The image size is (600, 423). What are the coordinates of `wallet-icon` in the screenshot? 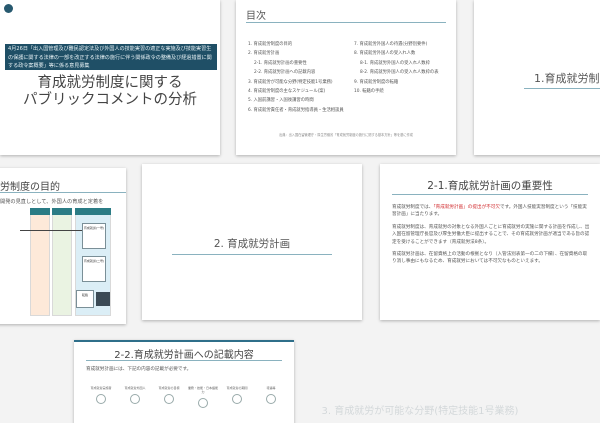 It's located at (271, 399).